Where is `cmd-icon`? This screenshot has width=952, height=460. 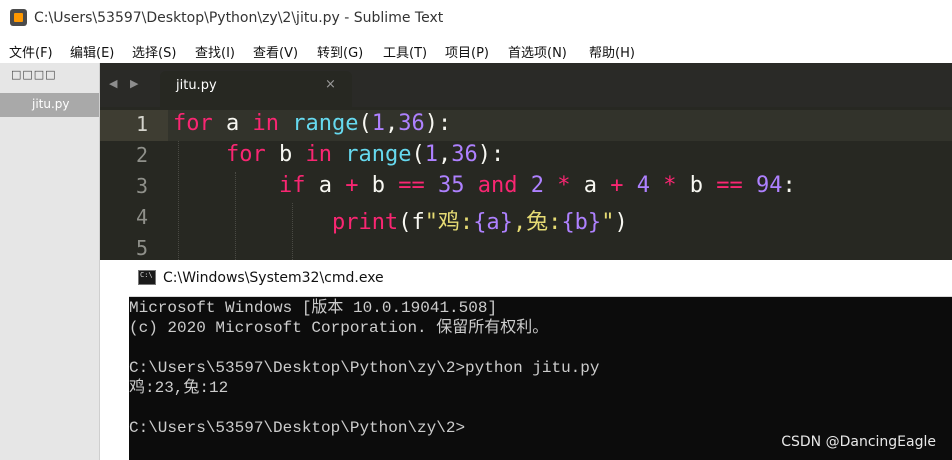
cmd-icon is located at coordinates (147, 277).